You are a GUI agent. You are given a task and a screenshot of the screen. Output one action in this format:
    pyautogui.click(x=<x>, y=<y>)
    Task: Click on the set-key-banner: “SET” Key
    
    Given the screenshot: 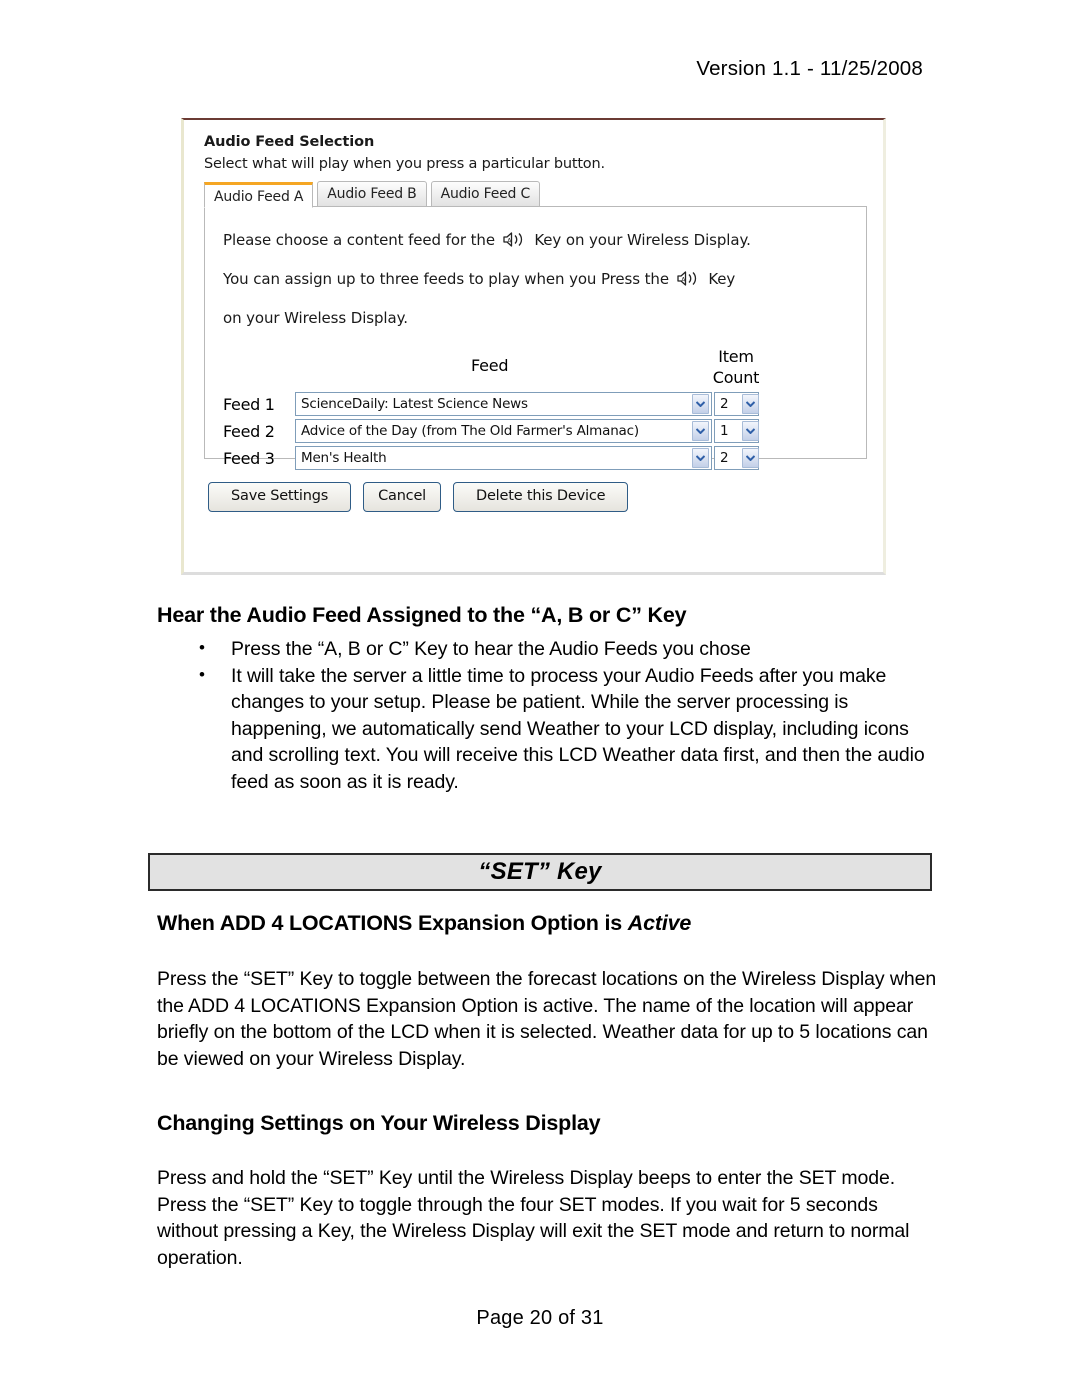 What is the action you would take?
    pyautogui.click(x=540, y=872)
    